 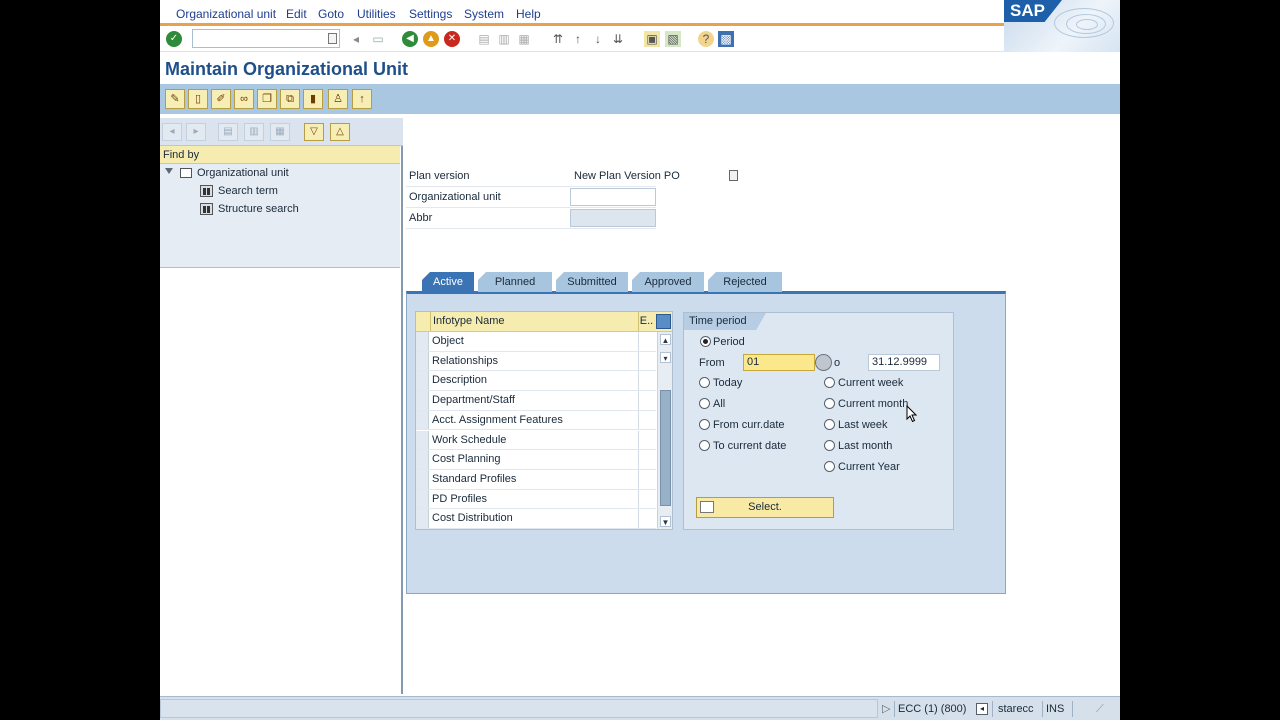 What do you see at coordinates (598, 39) in the screenshot?
I see `next-page-icon: ↓` at bounding box center [598, 39].